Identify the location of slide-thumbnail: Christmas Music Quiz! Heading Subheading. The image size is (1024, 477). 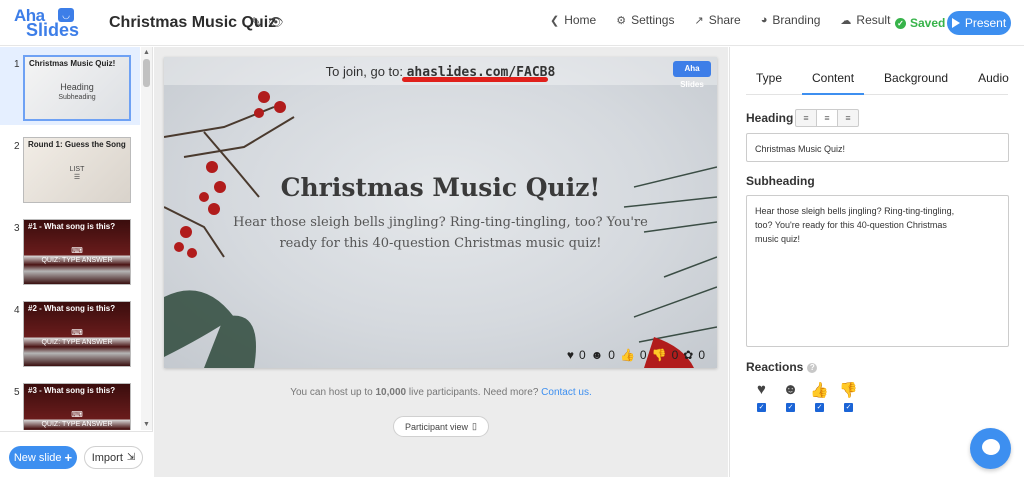
(77, 88).